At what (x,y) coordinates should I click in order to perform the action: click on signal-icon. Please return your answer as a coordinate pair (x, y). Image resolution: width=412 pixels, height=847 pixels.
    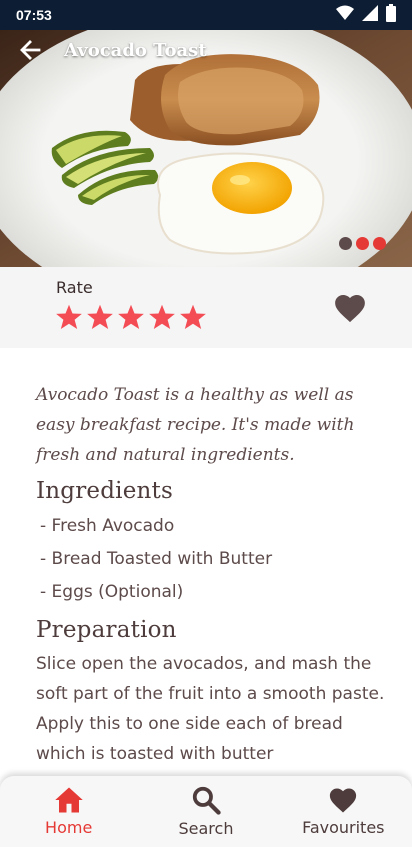
    Looking at the image, I should click on (370, 15).